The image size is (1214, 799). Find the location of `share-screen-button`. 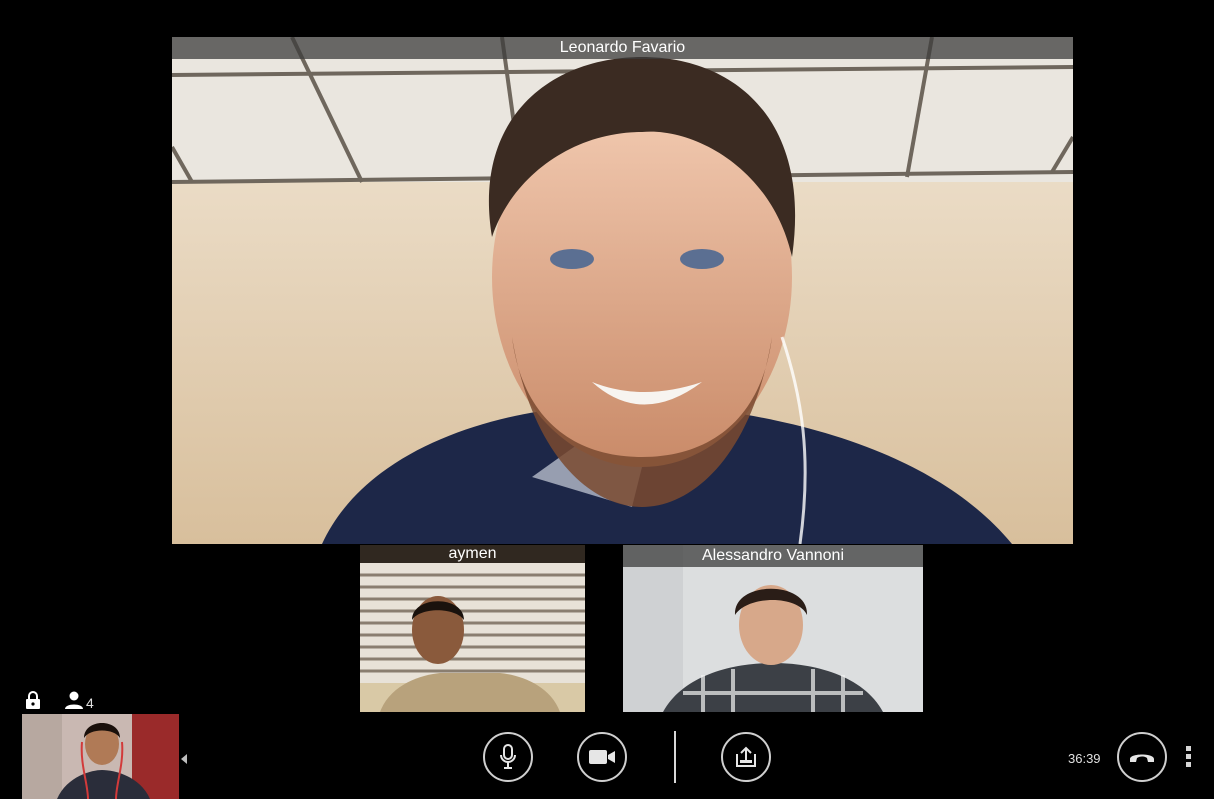

share-screen-button is located at coordinates (746, 757).